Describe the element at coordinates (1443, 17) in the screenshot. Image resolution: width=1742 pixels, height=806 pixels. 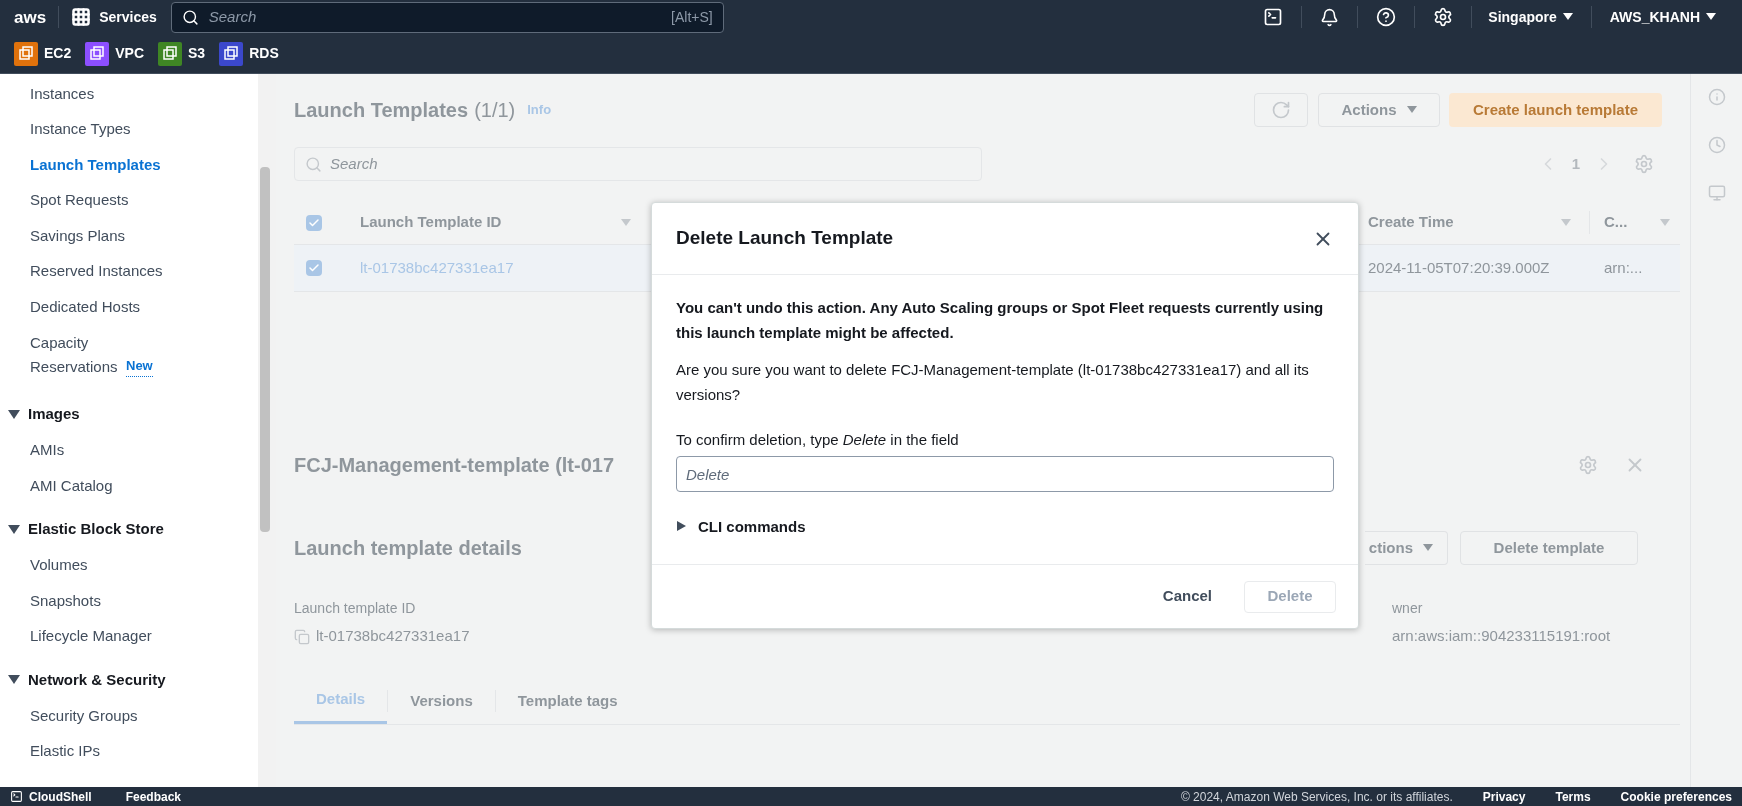
I see `settings-icon` at that location.